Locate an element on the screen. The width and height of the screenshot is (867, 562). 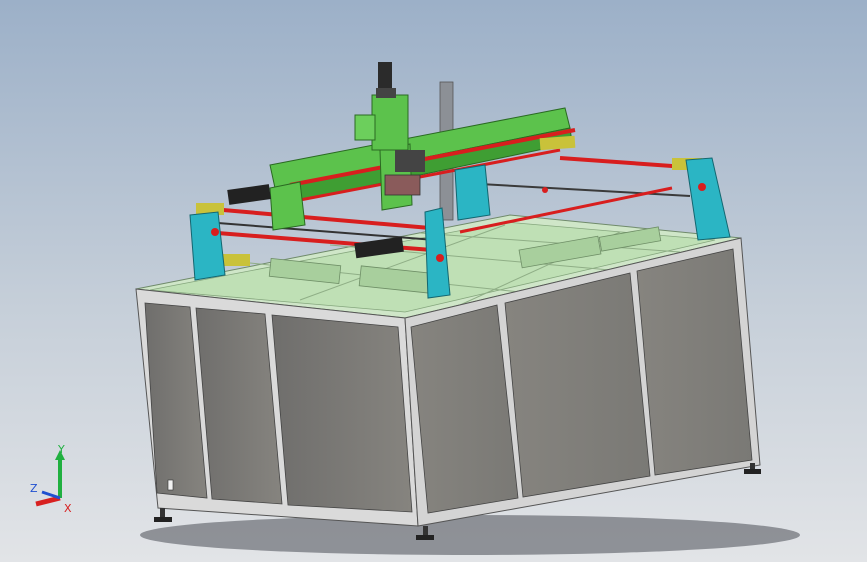
cabinet-left-face is located at coordinates (277, 407).